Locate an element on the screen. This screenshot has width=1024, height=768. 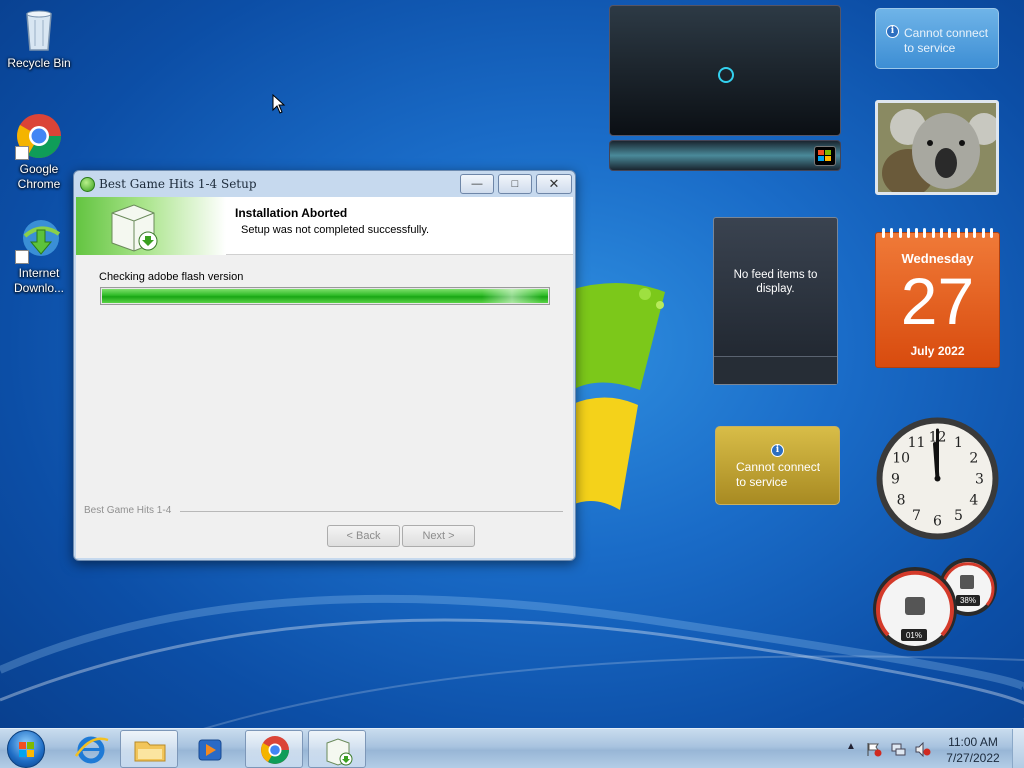
media-player-icon is located at coordinates (210, 750).